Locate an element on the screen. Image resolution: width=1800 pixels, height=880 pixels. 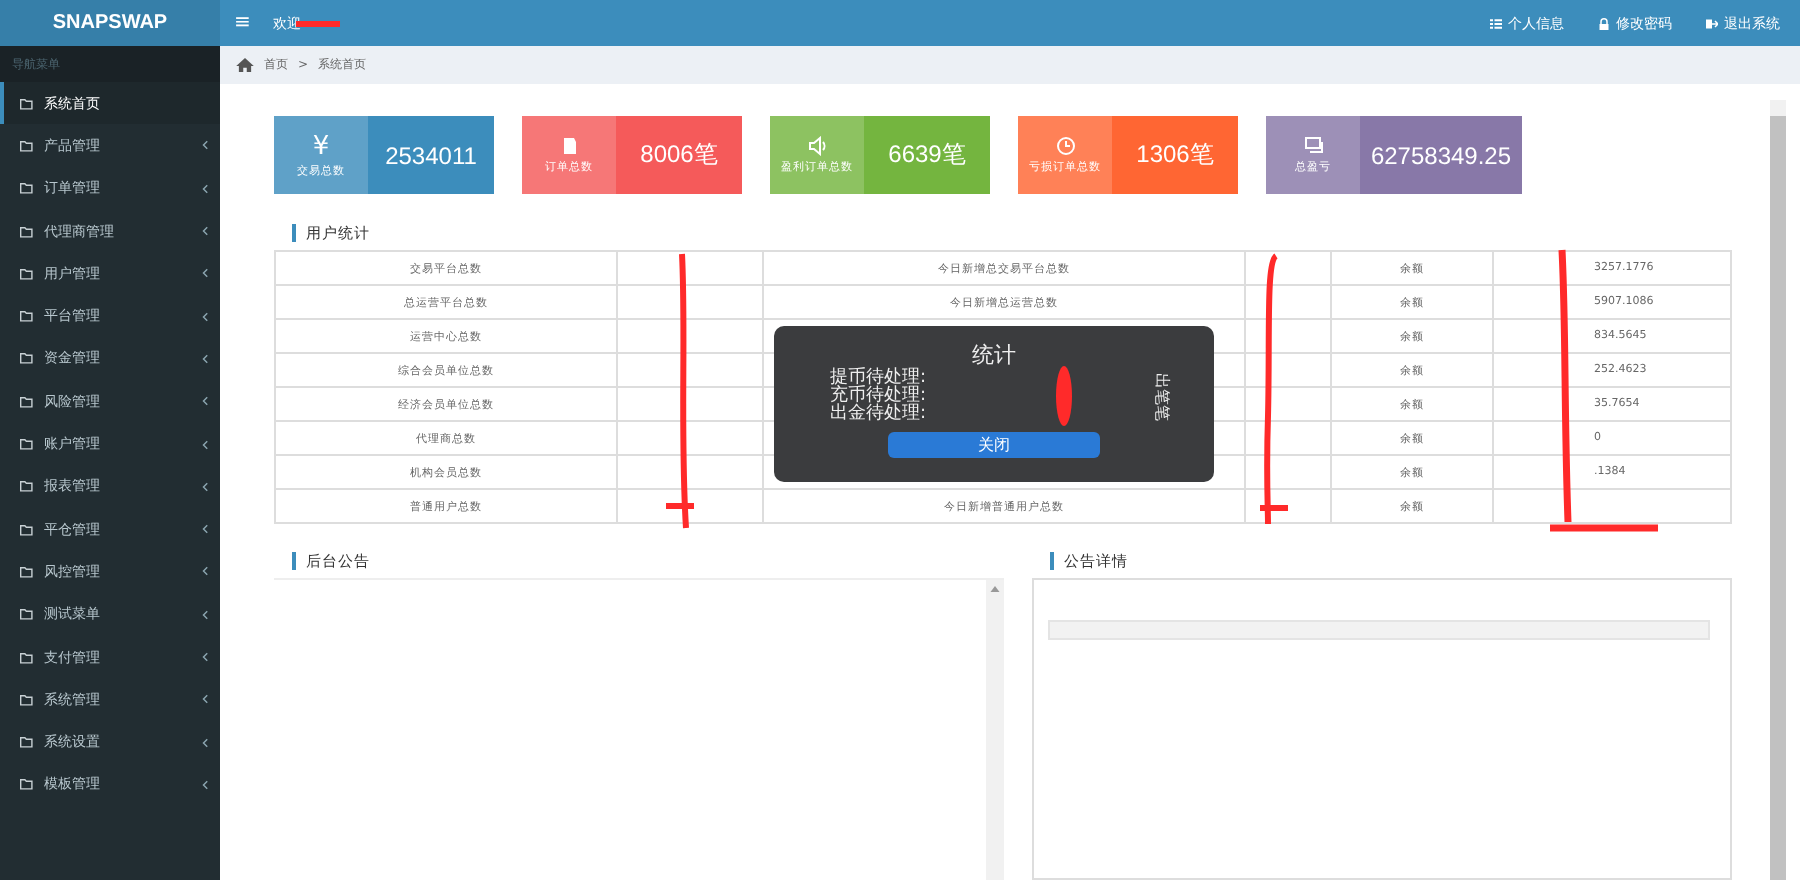
scroll-up-icon is located at coordinates (995, 589).